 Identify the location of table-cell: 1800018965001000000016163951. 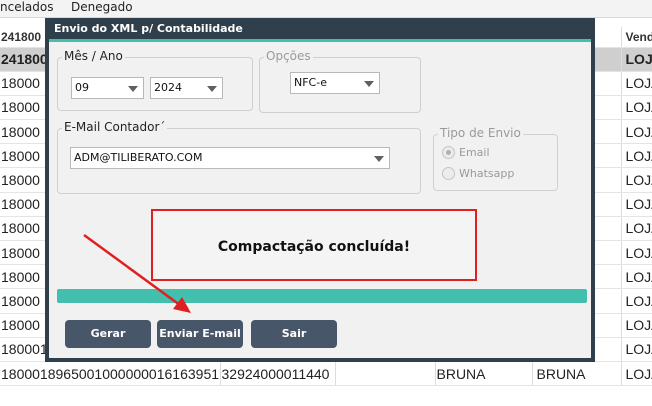
(110, 374).